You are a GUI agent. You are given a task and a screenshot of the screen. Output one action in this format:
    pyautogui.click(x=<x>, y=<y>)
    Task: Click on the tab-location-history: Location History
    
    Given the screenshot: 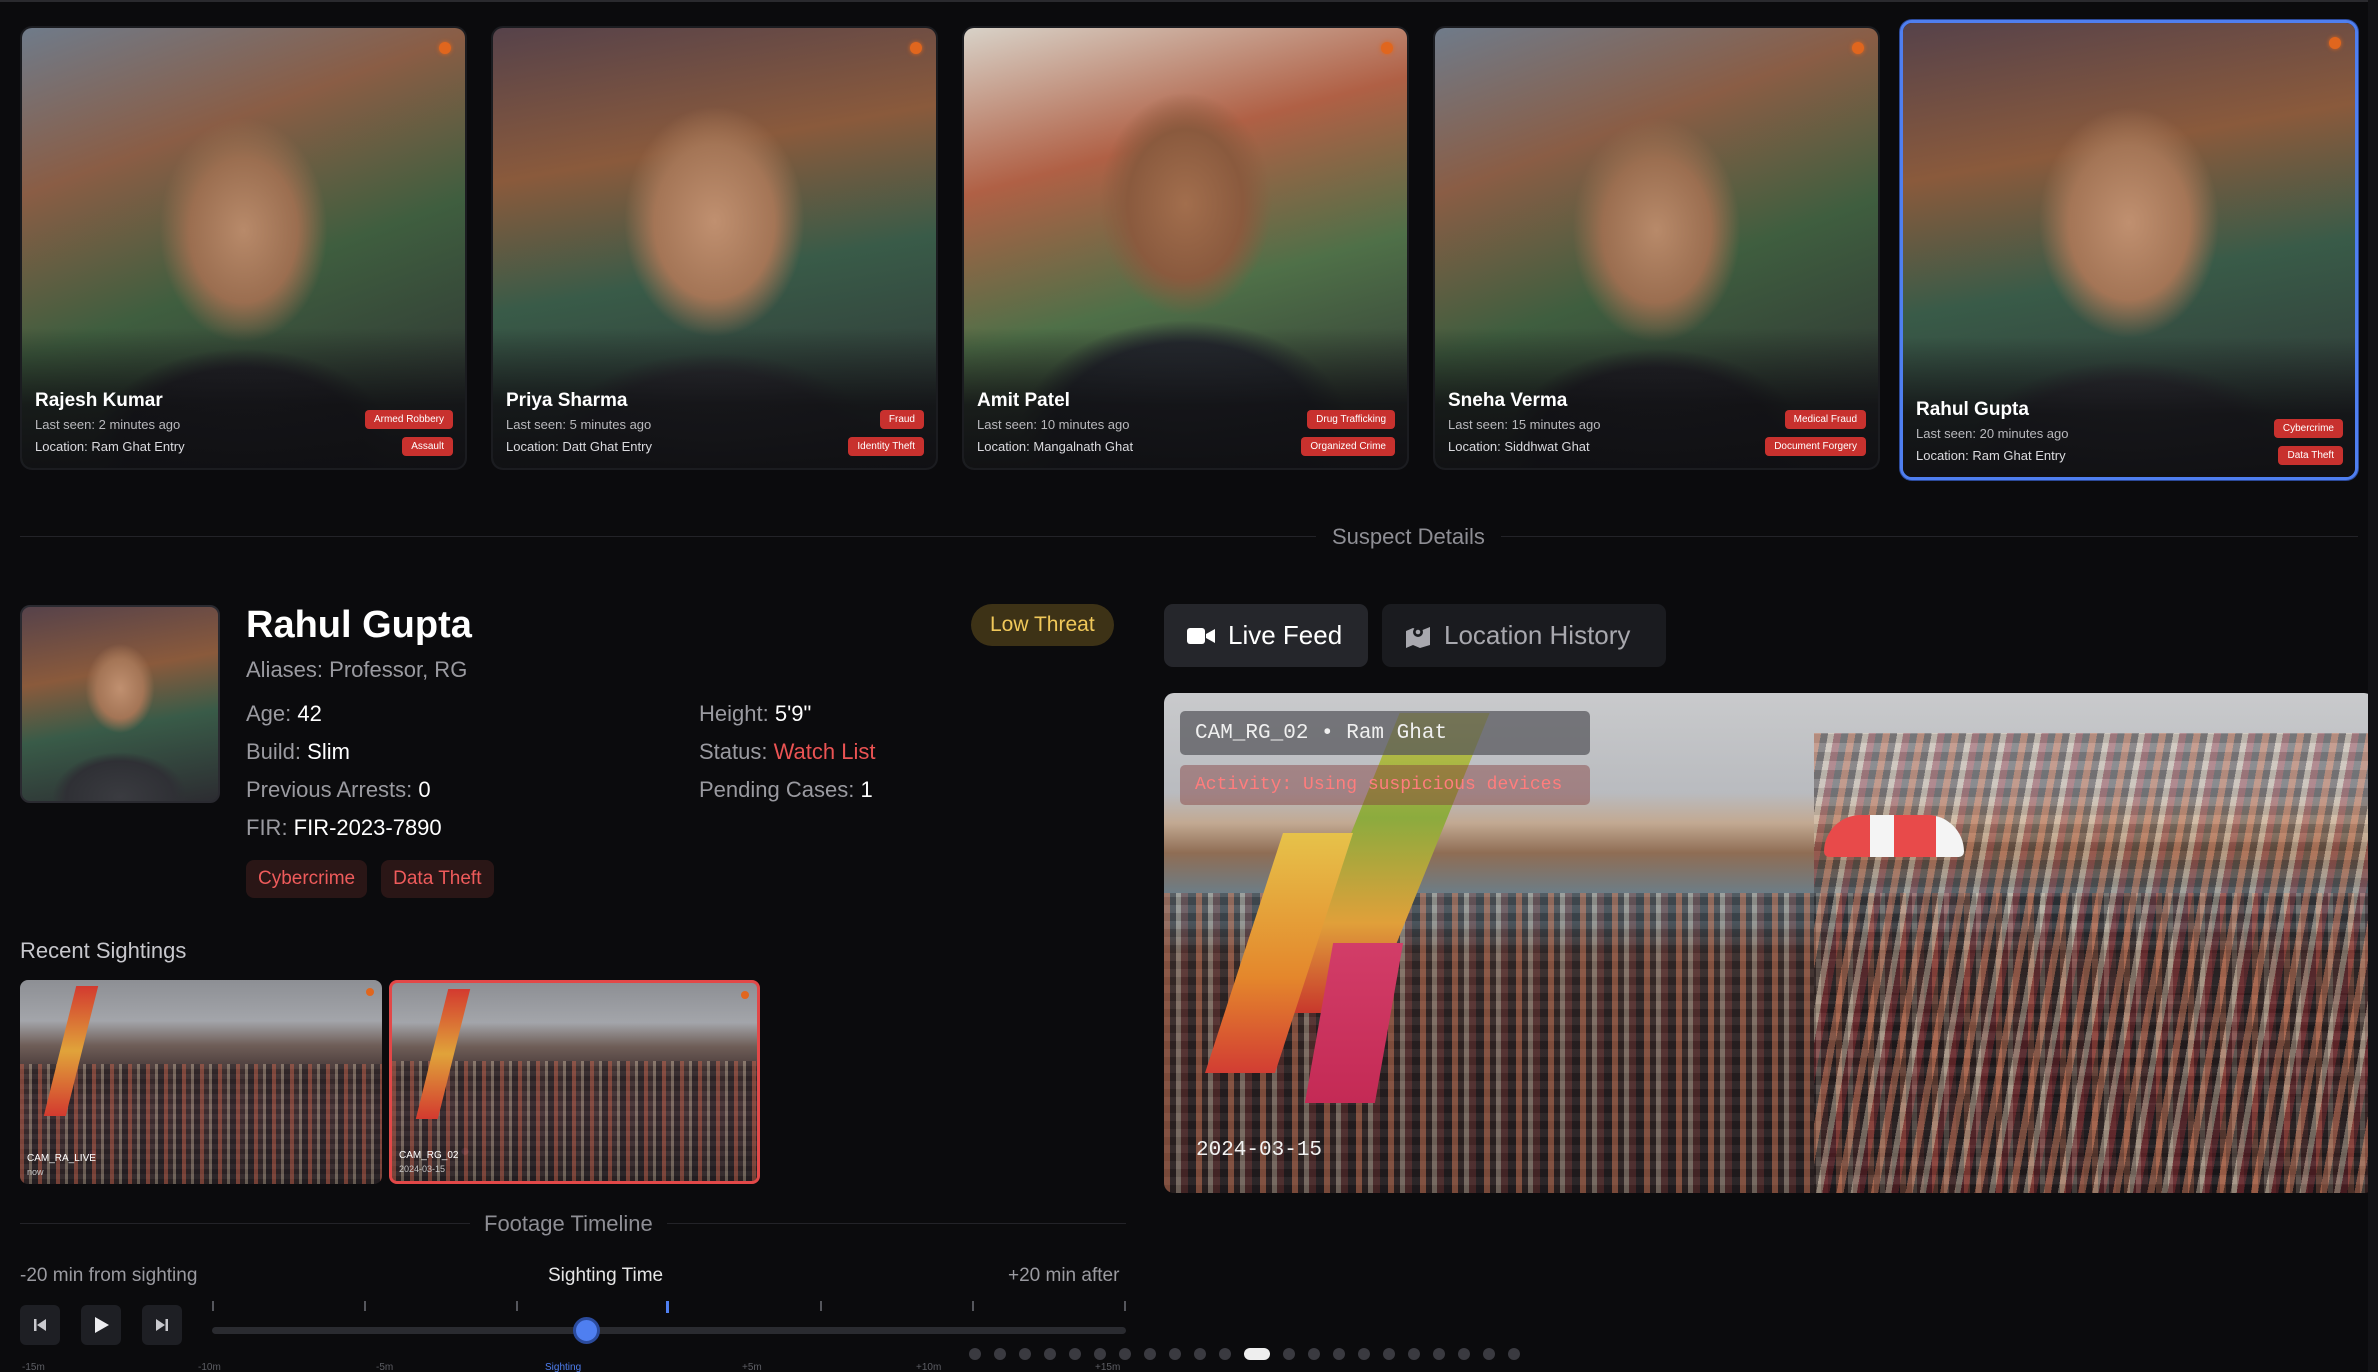 What is the action you would take?
    pyautogui.click(x=1524, y=635)
    